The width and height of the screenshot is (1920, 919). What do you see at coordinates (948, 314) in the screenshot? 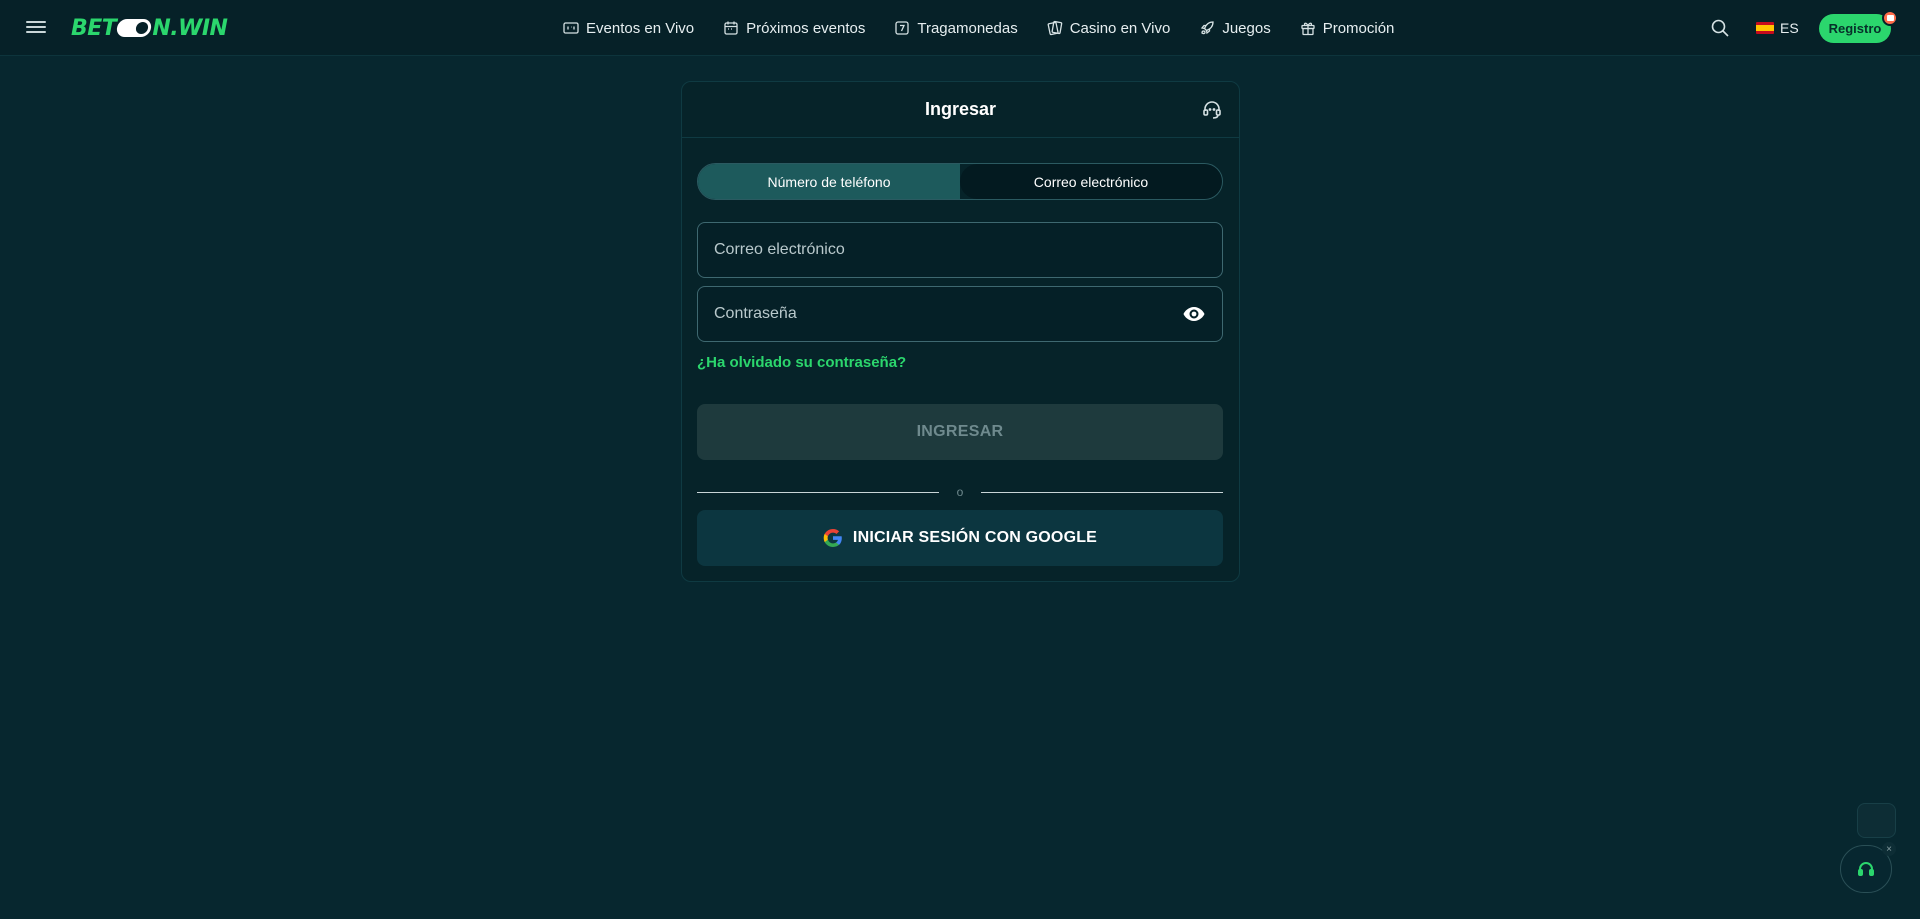
I see `password-input` at bounding box center [948, 314].